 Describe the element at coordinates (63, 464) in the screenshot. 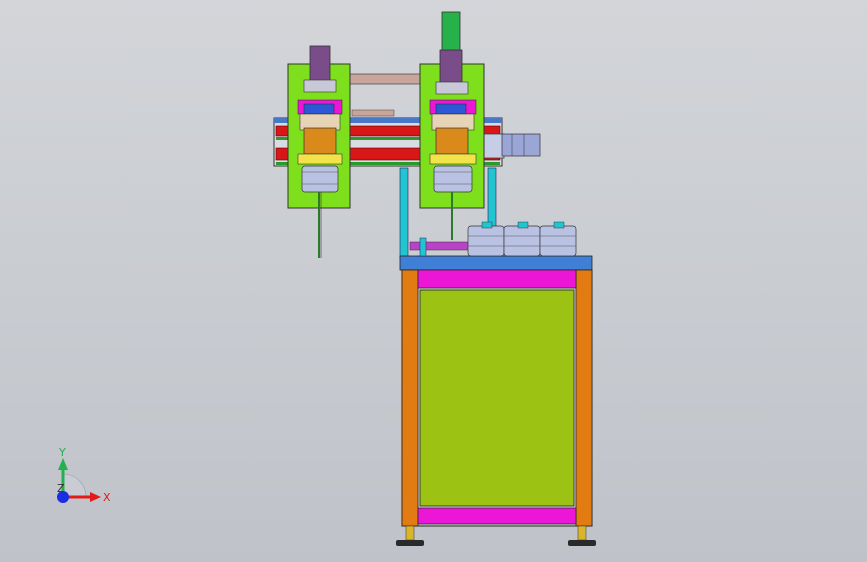

I see `y-arrowhead-icon` at that location.